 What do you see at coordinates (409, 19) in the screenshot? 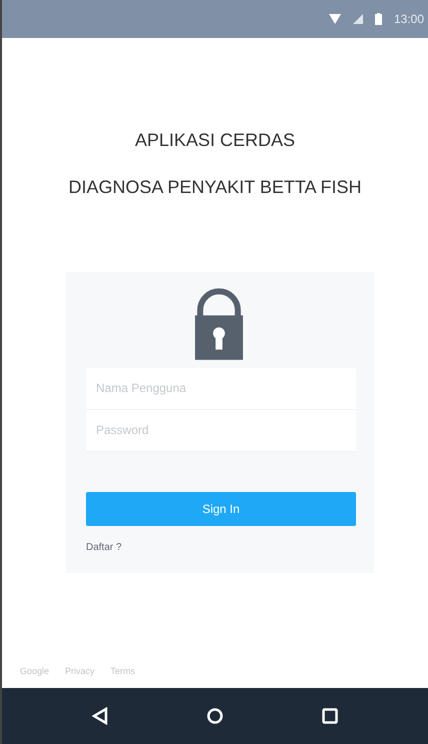
I see `status-time: 13:00` at bounding box center [409, 19].